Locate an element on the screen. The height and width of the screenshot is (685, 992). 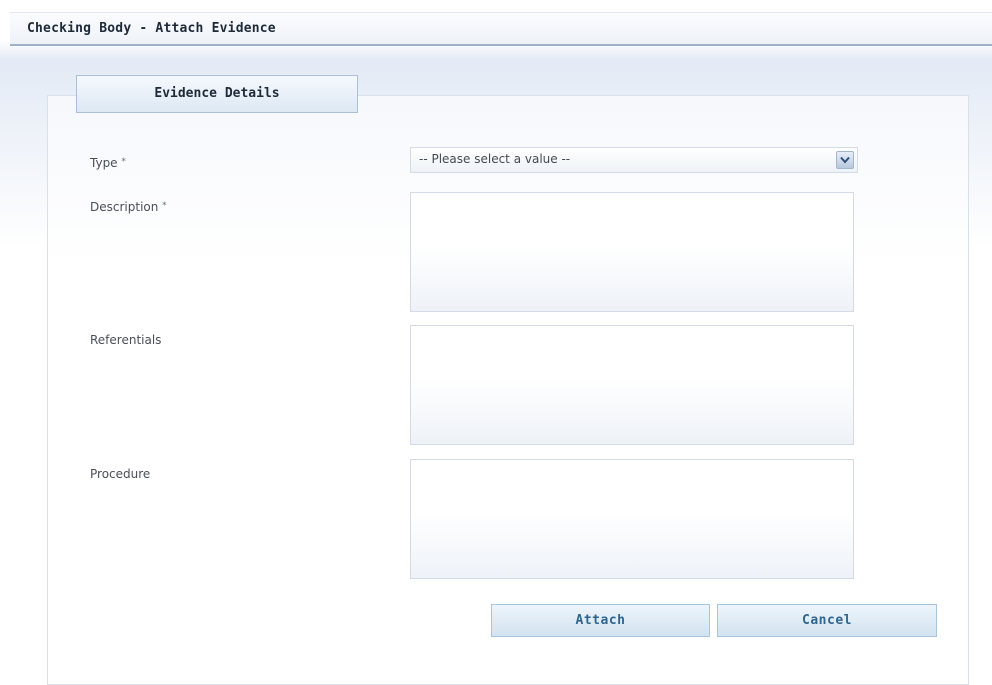
type-select-value: -- Please select a value -- is located at coordinates (495, 159).